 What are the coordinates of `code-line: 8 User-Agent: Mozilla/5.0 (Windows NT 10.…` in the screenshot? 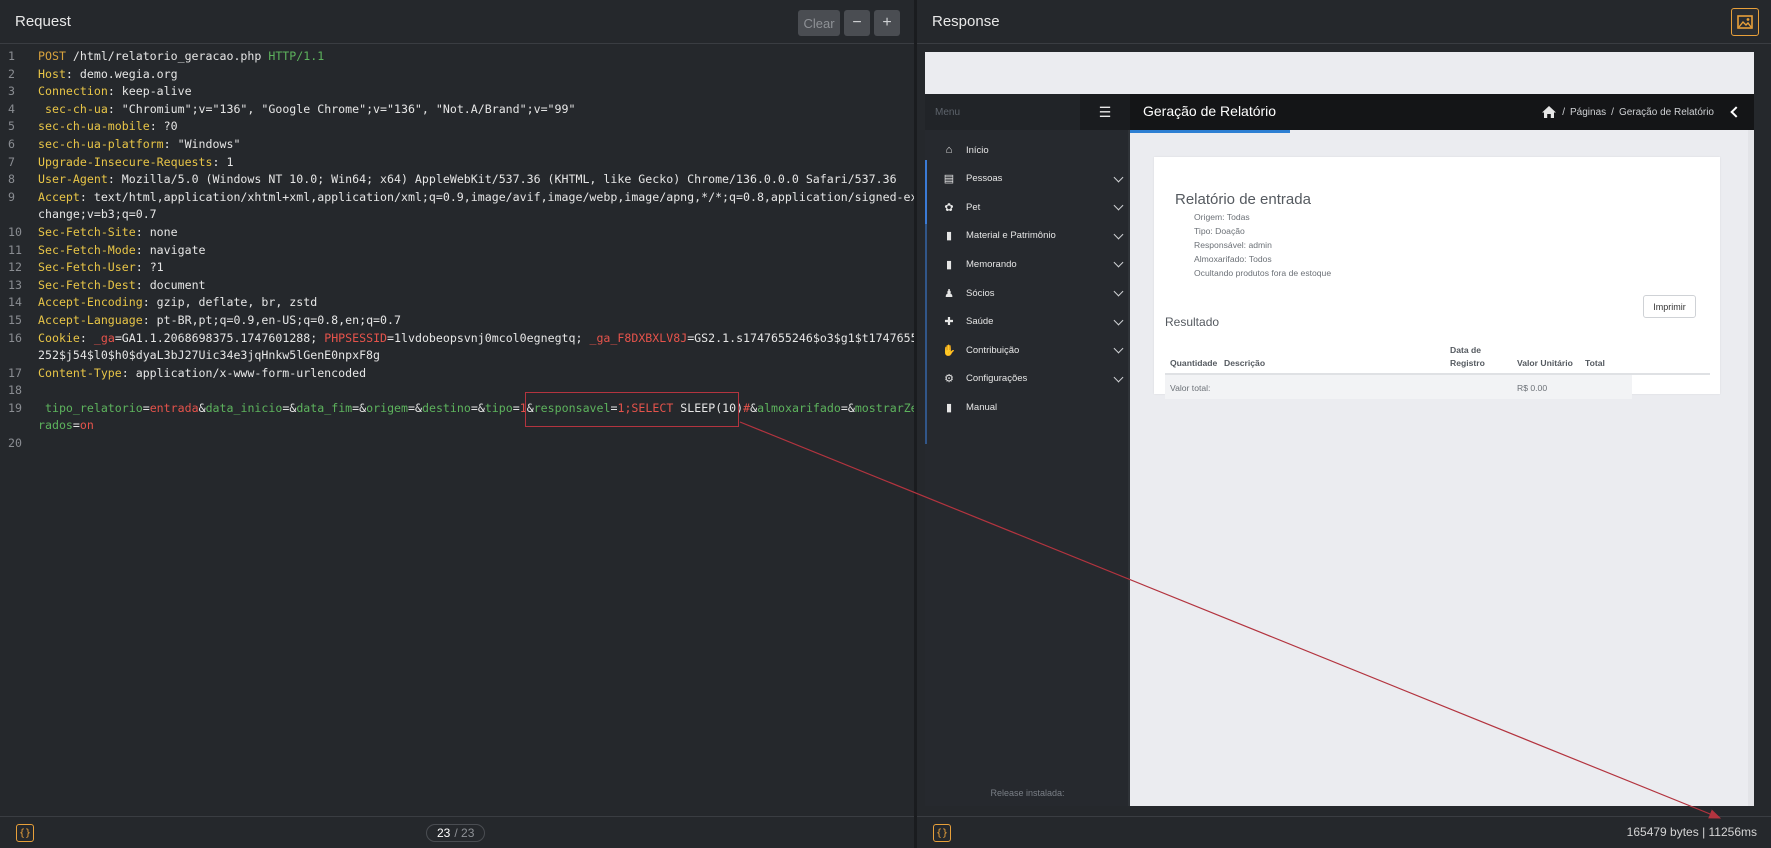 It's located at (457, 180).